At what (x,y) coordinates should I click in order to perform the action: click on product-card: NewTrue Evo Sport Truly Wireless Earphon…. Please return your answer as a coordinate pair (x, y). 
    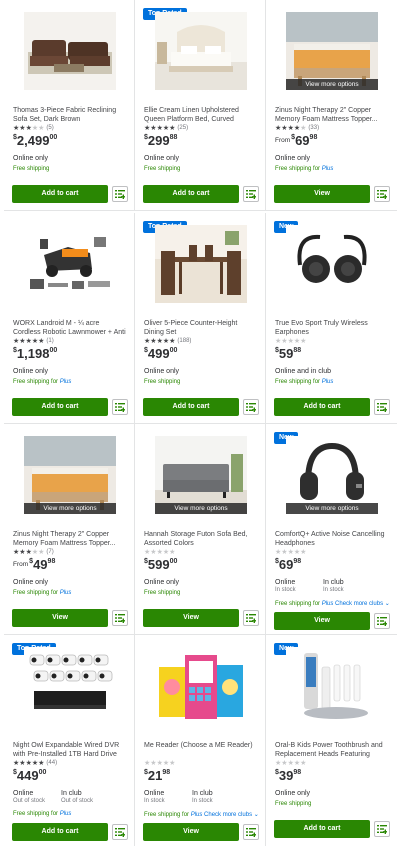
    Looking at the image, I should click on (331, 318).